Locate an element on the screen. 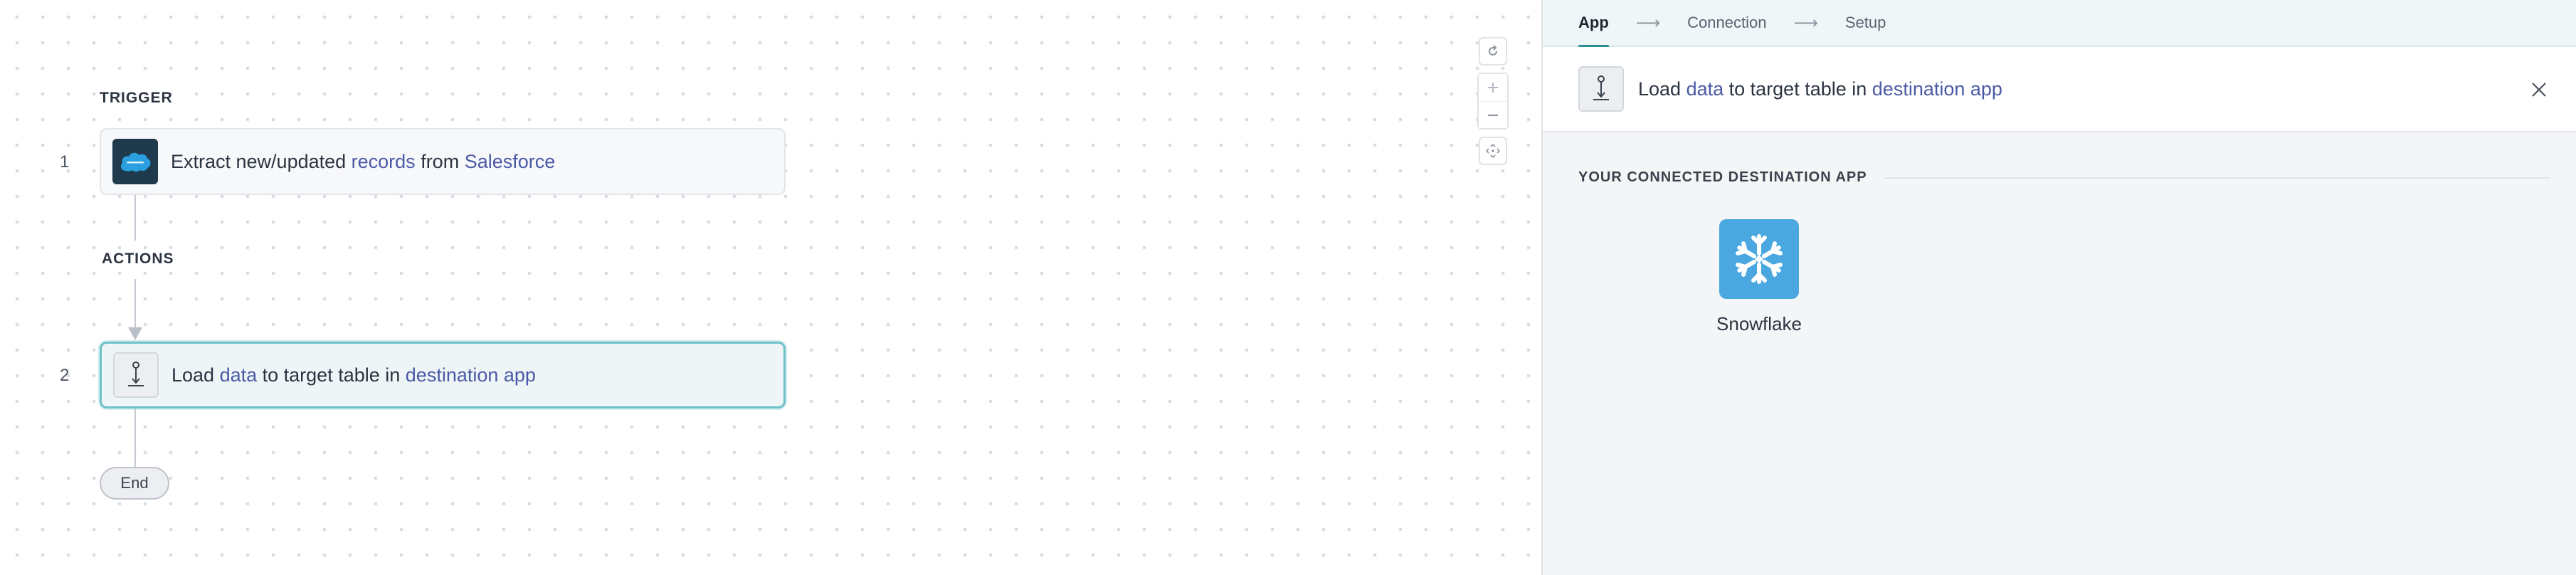  trigger-section-label: TRIGGER is located at coordinates (136, 98).